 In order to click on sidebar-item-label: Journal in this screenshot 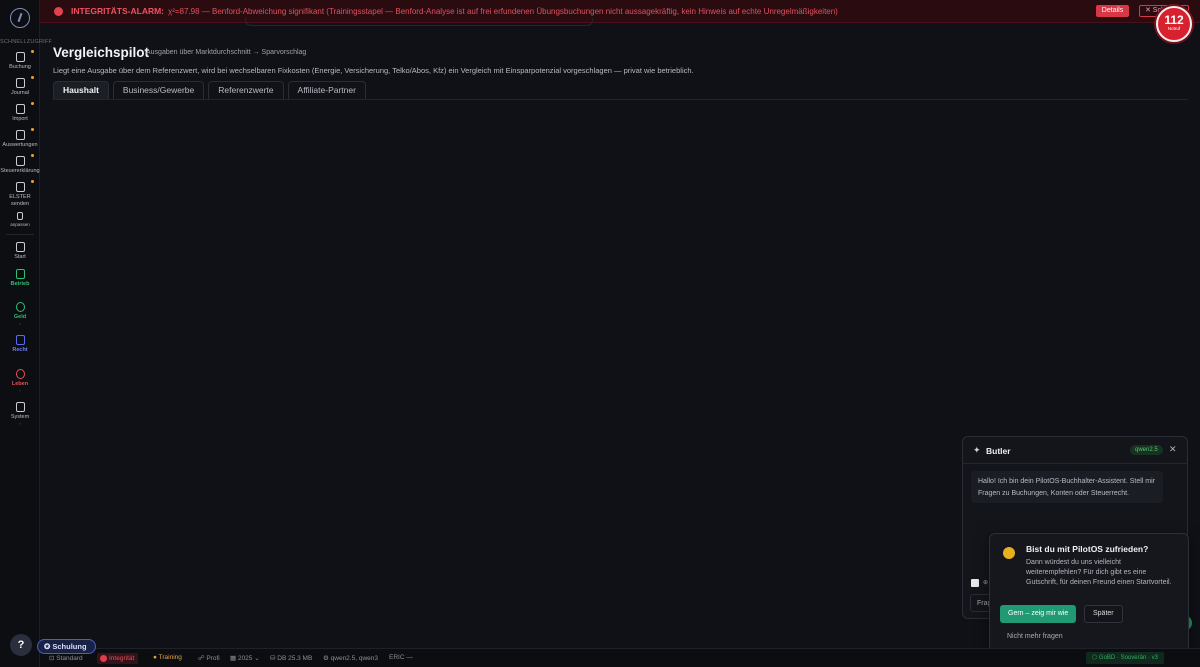, I will do `click(20, 93)`.